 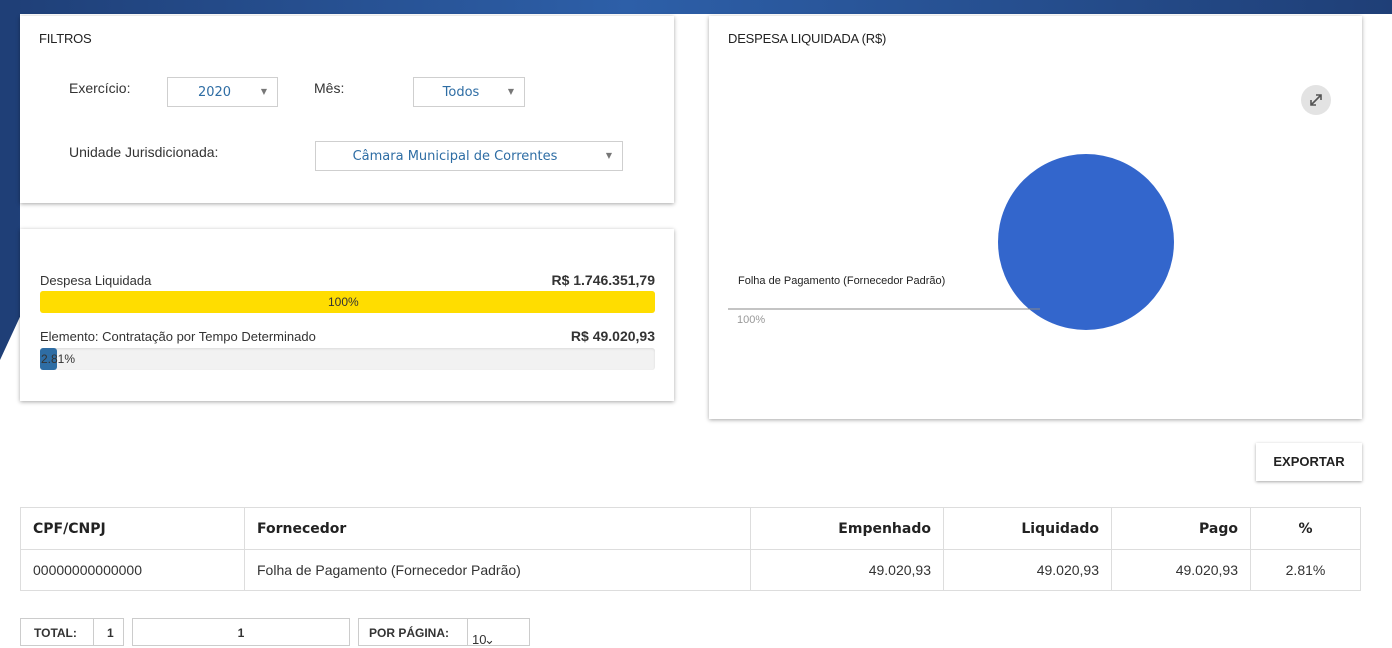 What do you see at coordinates (58, 359) in the screenshot?
I see `elemento-percent: 2.81%` at bounding box center [58, 359].